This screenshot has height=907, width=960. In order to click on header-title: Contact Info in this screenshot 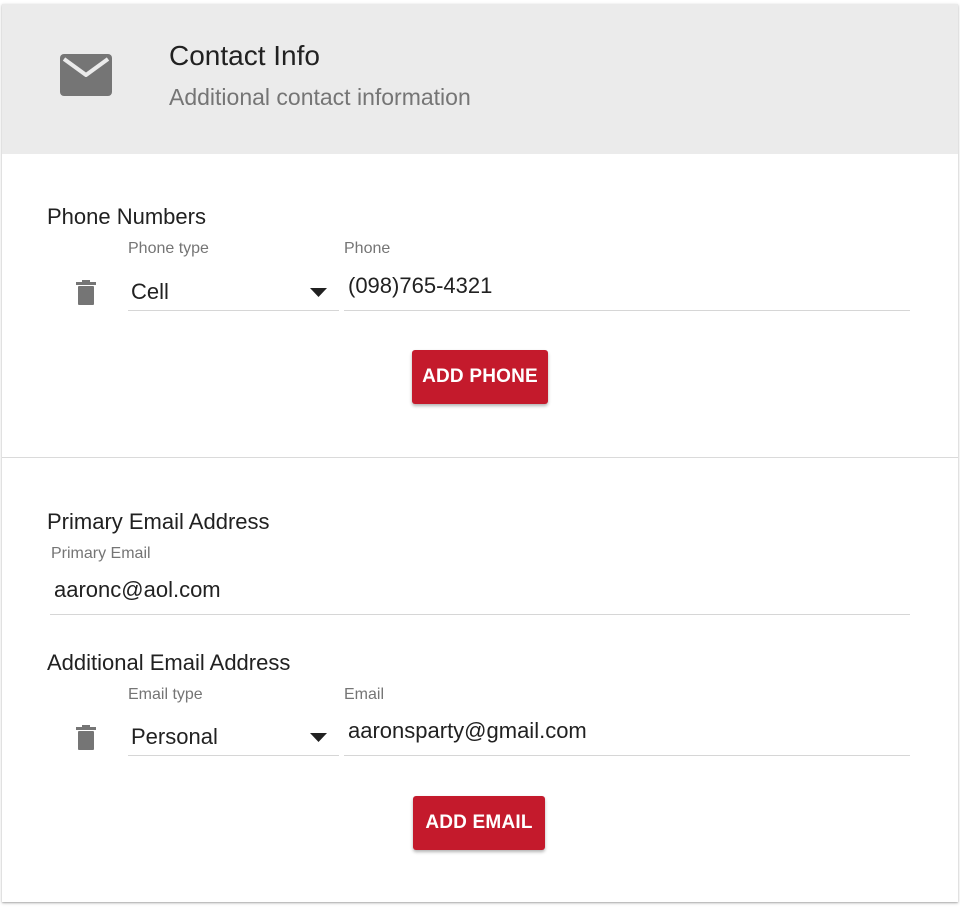, I will do `click(244, 55)`.